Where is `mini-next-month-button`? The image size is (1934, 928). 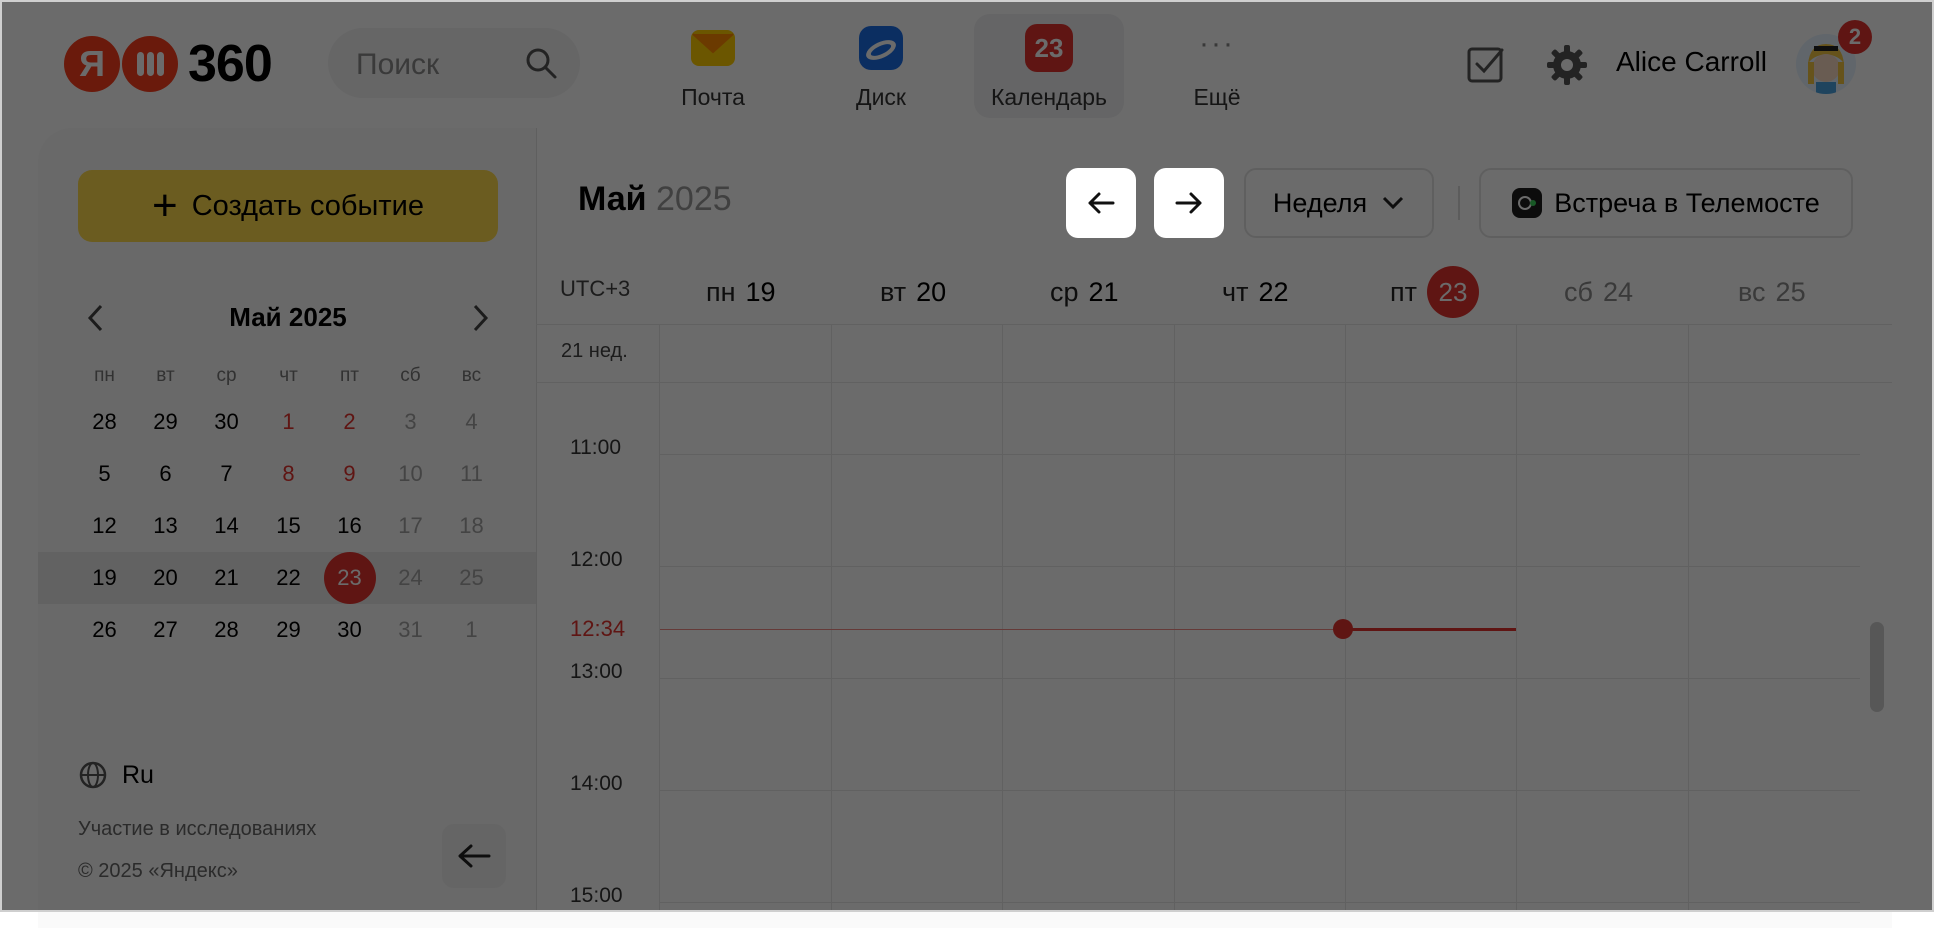
mini-next-month-button is located at coordinates (480, 318).